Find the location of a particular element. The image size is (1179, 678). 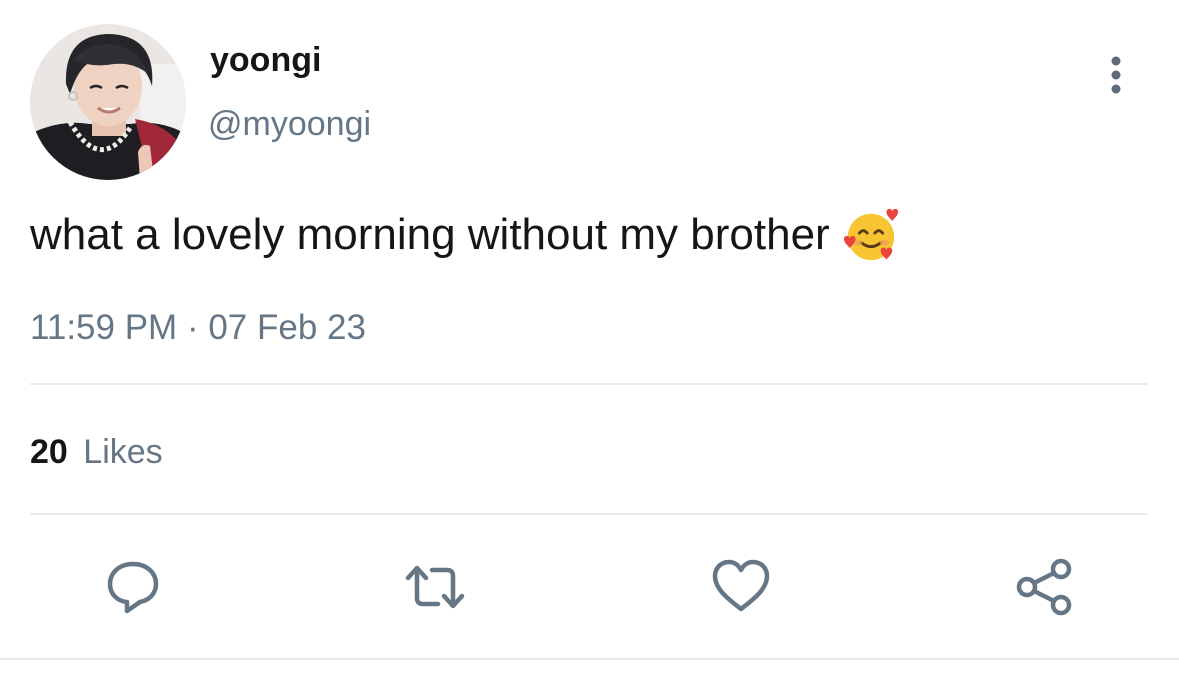

author-display-name: yoongi is located at coordinates (265, 60).